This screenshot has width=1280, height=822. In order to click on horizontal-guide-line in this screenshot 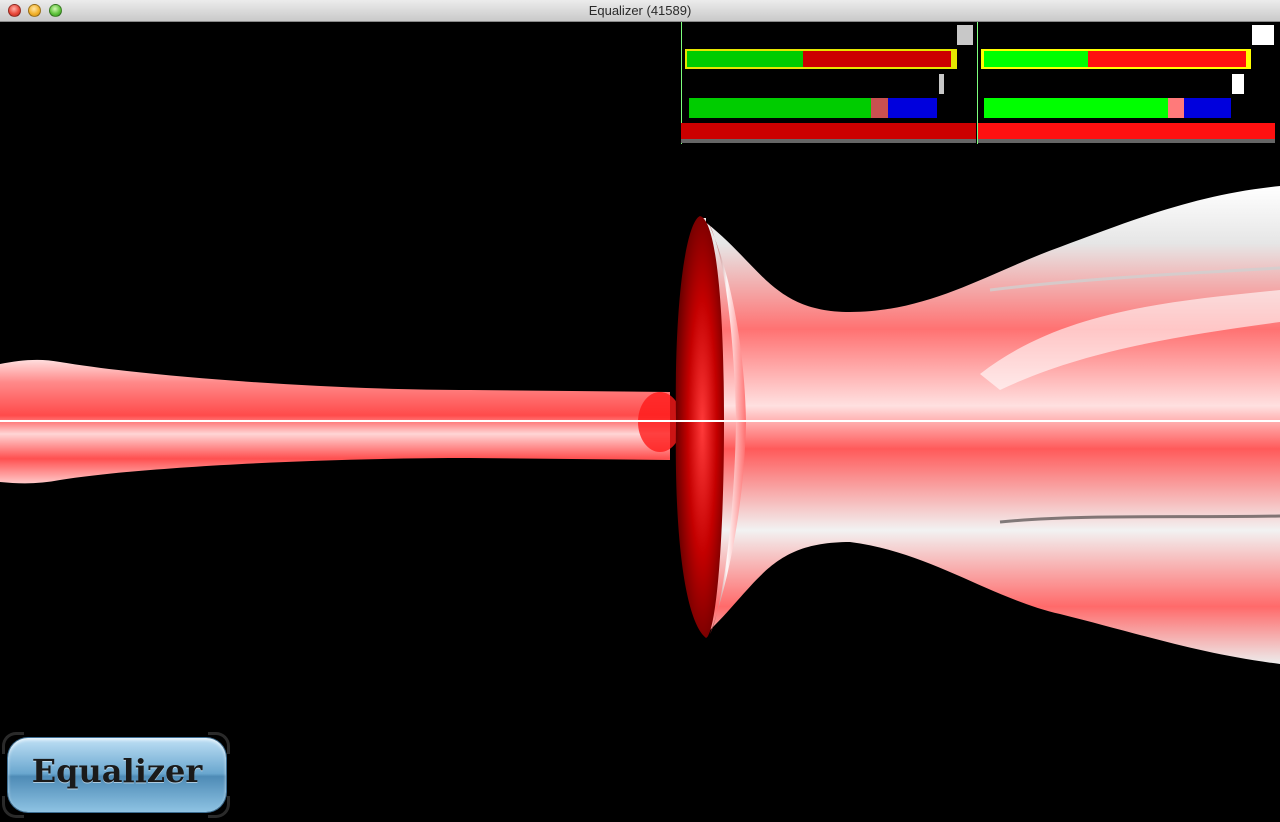, I will do `click(640, 421)`.